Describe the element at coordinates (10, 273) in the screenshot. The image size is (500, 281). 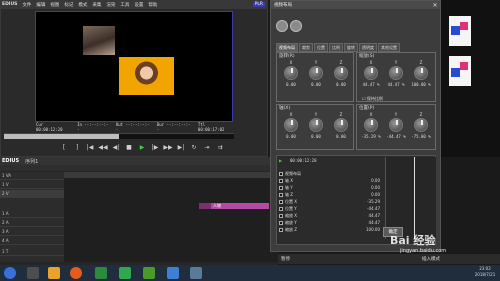
I see `start-icon` at that location.